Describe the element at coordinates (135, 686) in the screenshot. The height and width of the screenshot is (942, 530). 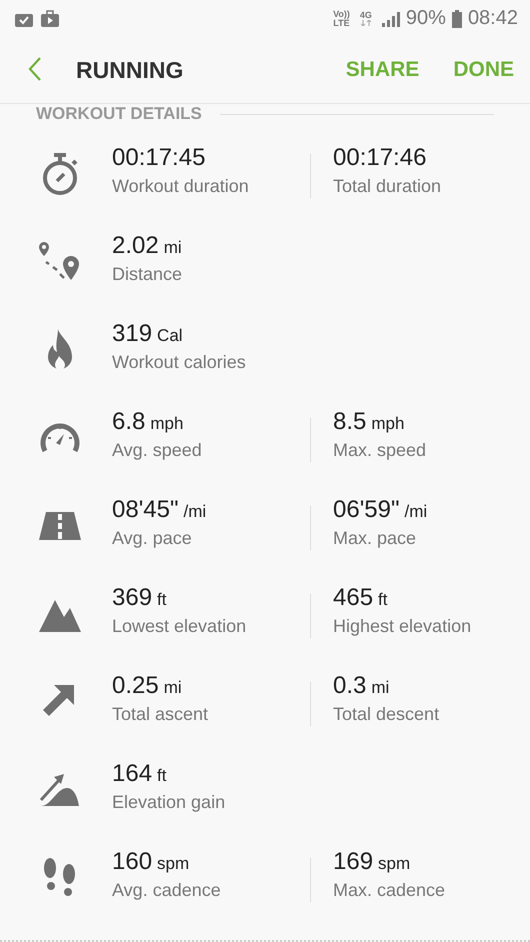
I see `metric-value: 0.25` at that location.